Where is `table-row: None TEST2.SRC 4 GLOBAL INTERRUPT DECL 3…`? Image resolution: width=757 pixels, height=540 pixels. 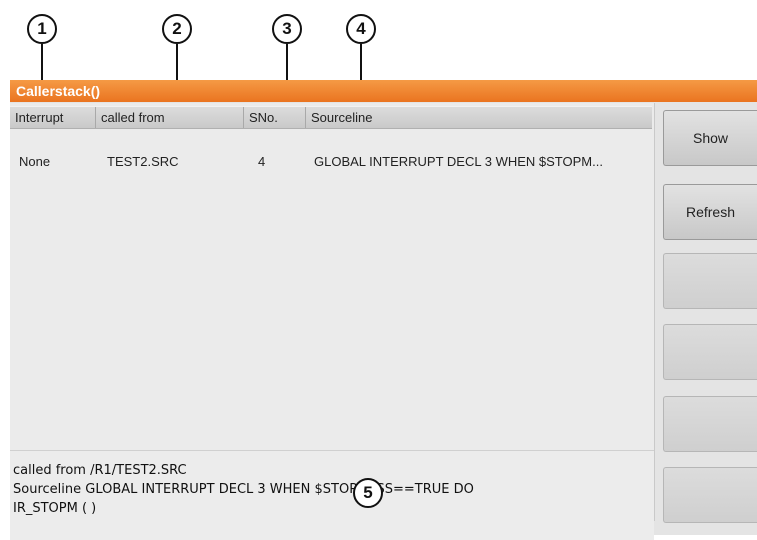
table-row: None TEST2.SRC 4 GLOBAL INTERRUPT DECL 3… is located at coordinates (331, 162).